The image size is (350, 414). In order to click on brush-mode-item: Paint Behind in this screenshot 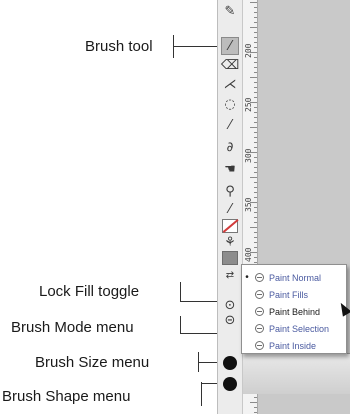, I will do `click(294, 311)`.